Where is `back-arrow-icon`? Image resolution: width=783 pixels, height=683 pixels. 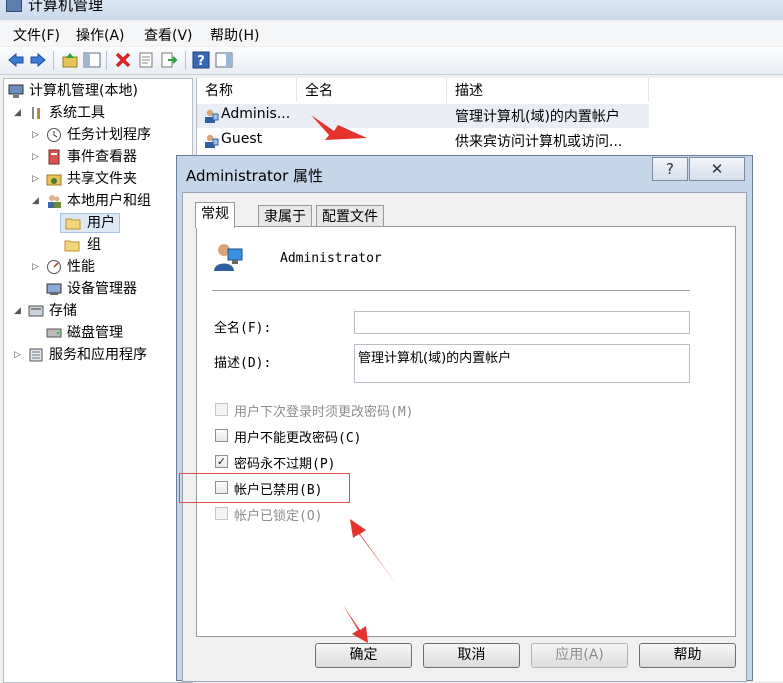 back-arrow-icon is located at coordinates (16, 60).